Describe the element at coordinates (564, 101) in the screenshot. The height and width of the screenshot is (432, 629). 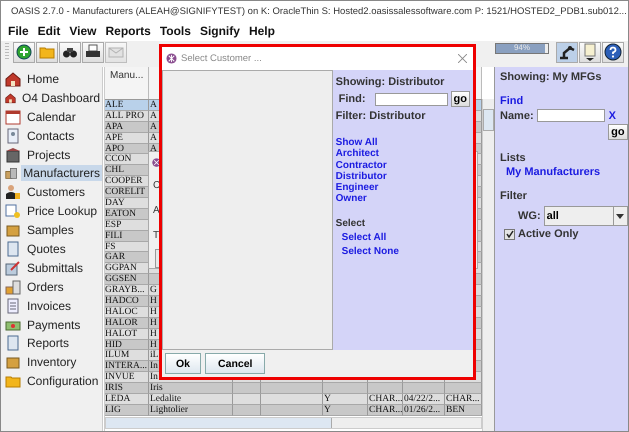
I see `find-heading: Find` at that location.